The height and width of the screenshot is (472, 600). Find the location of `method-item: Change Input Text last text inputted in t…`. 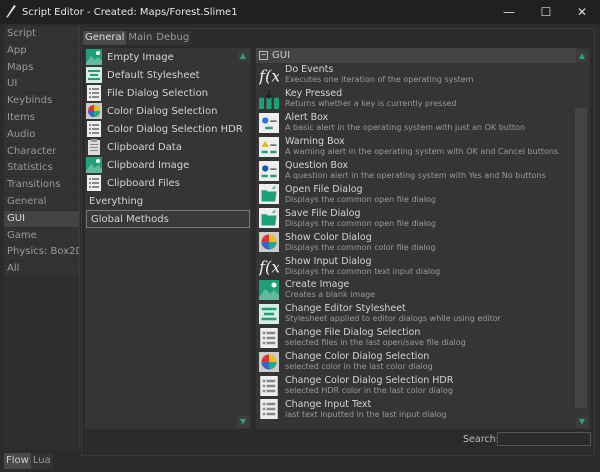

method-item: Change Input Text last text inputted in t… is located at coordinates (423, 409).